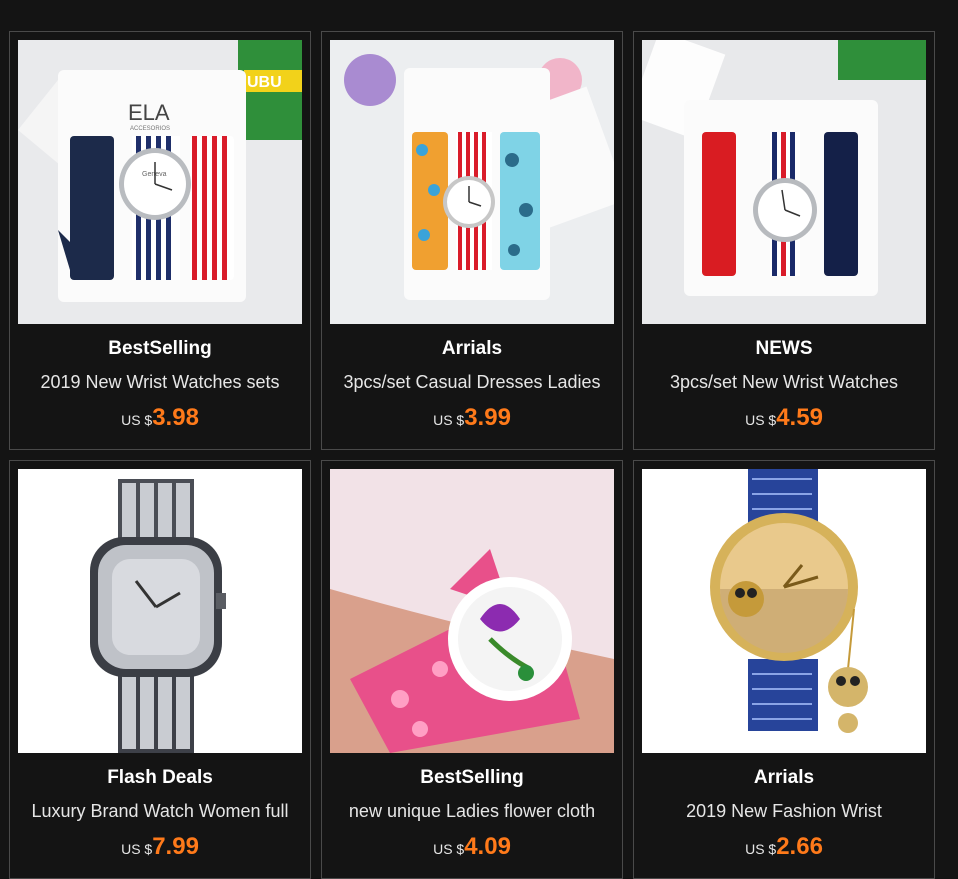 Image resolution: width=958 pixels, height=879 pixels. What do you see at coordinates (799, 846) in the screenshot?
I see `price-amount: 2.66` at bounding box center [799, 846].